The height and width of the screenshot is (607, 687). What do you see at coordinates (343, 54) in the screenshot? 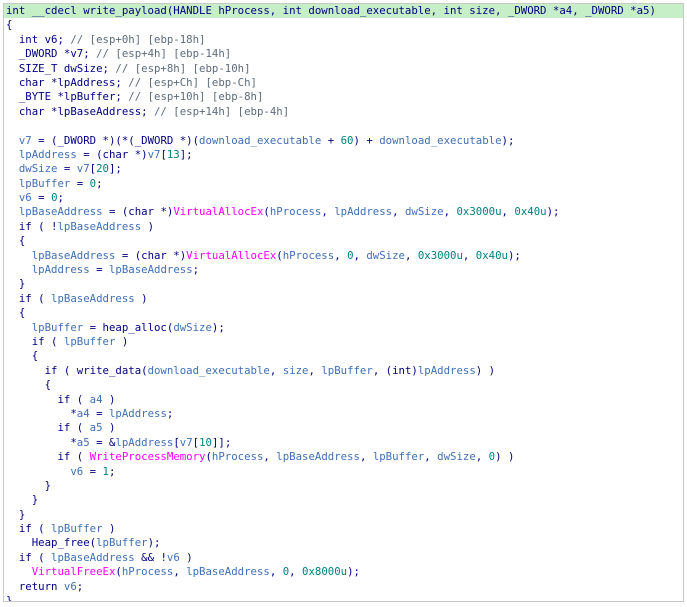
I see `code-line: _DWORD *v7; // [esp+4h] [ebp-14h]` at bounding box center [343, 54].